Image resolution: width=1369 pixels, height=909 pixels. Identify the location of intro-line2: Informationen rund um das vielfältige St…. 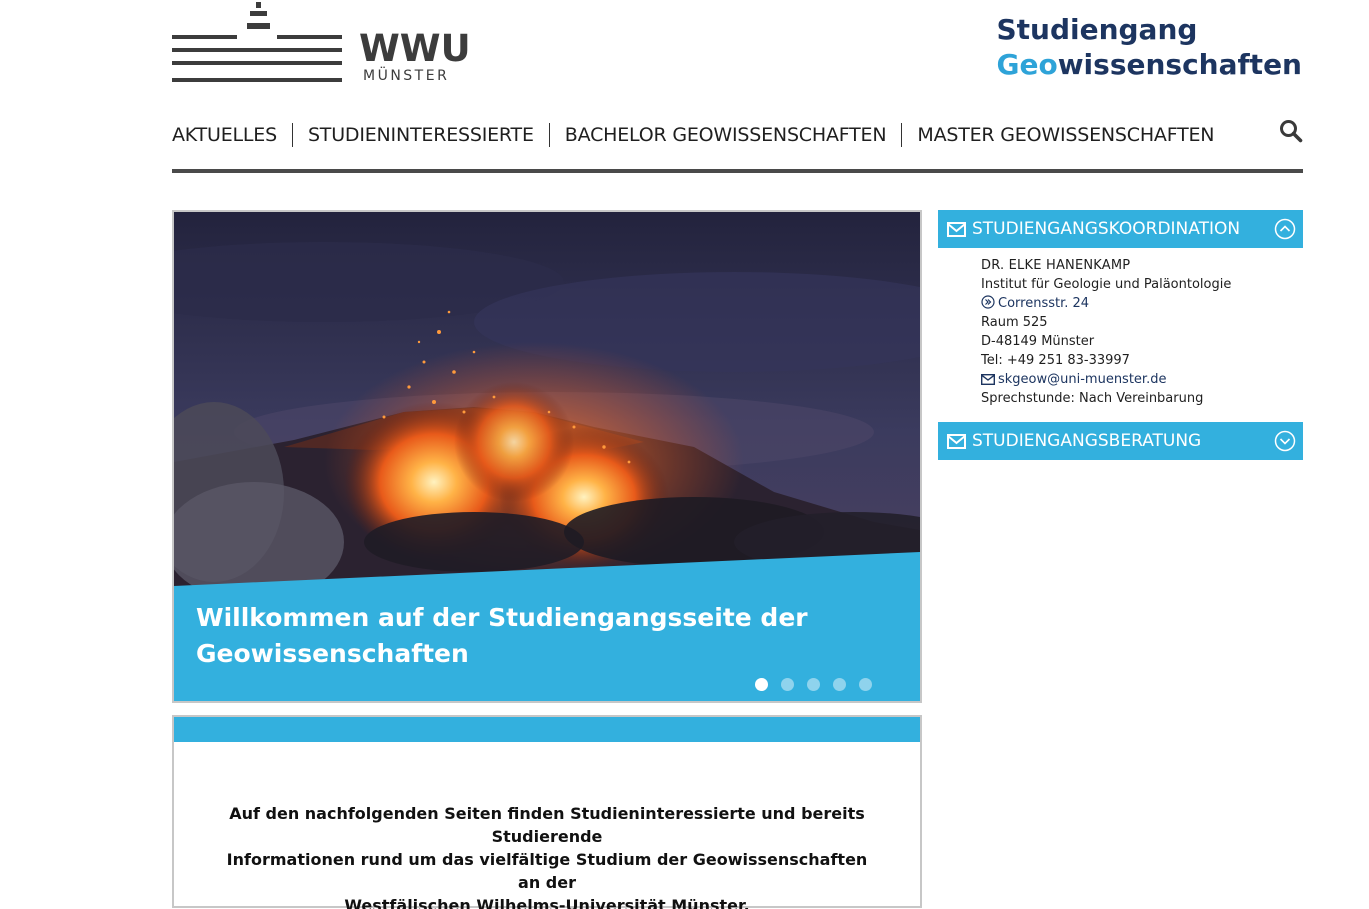
(547, 871).